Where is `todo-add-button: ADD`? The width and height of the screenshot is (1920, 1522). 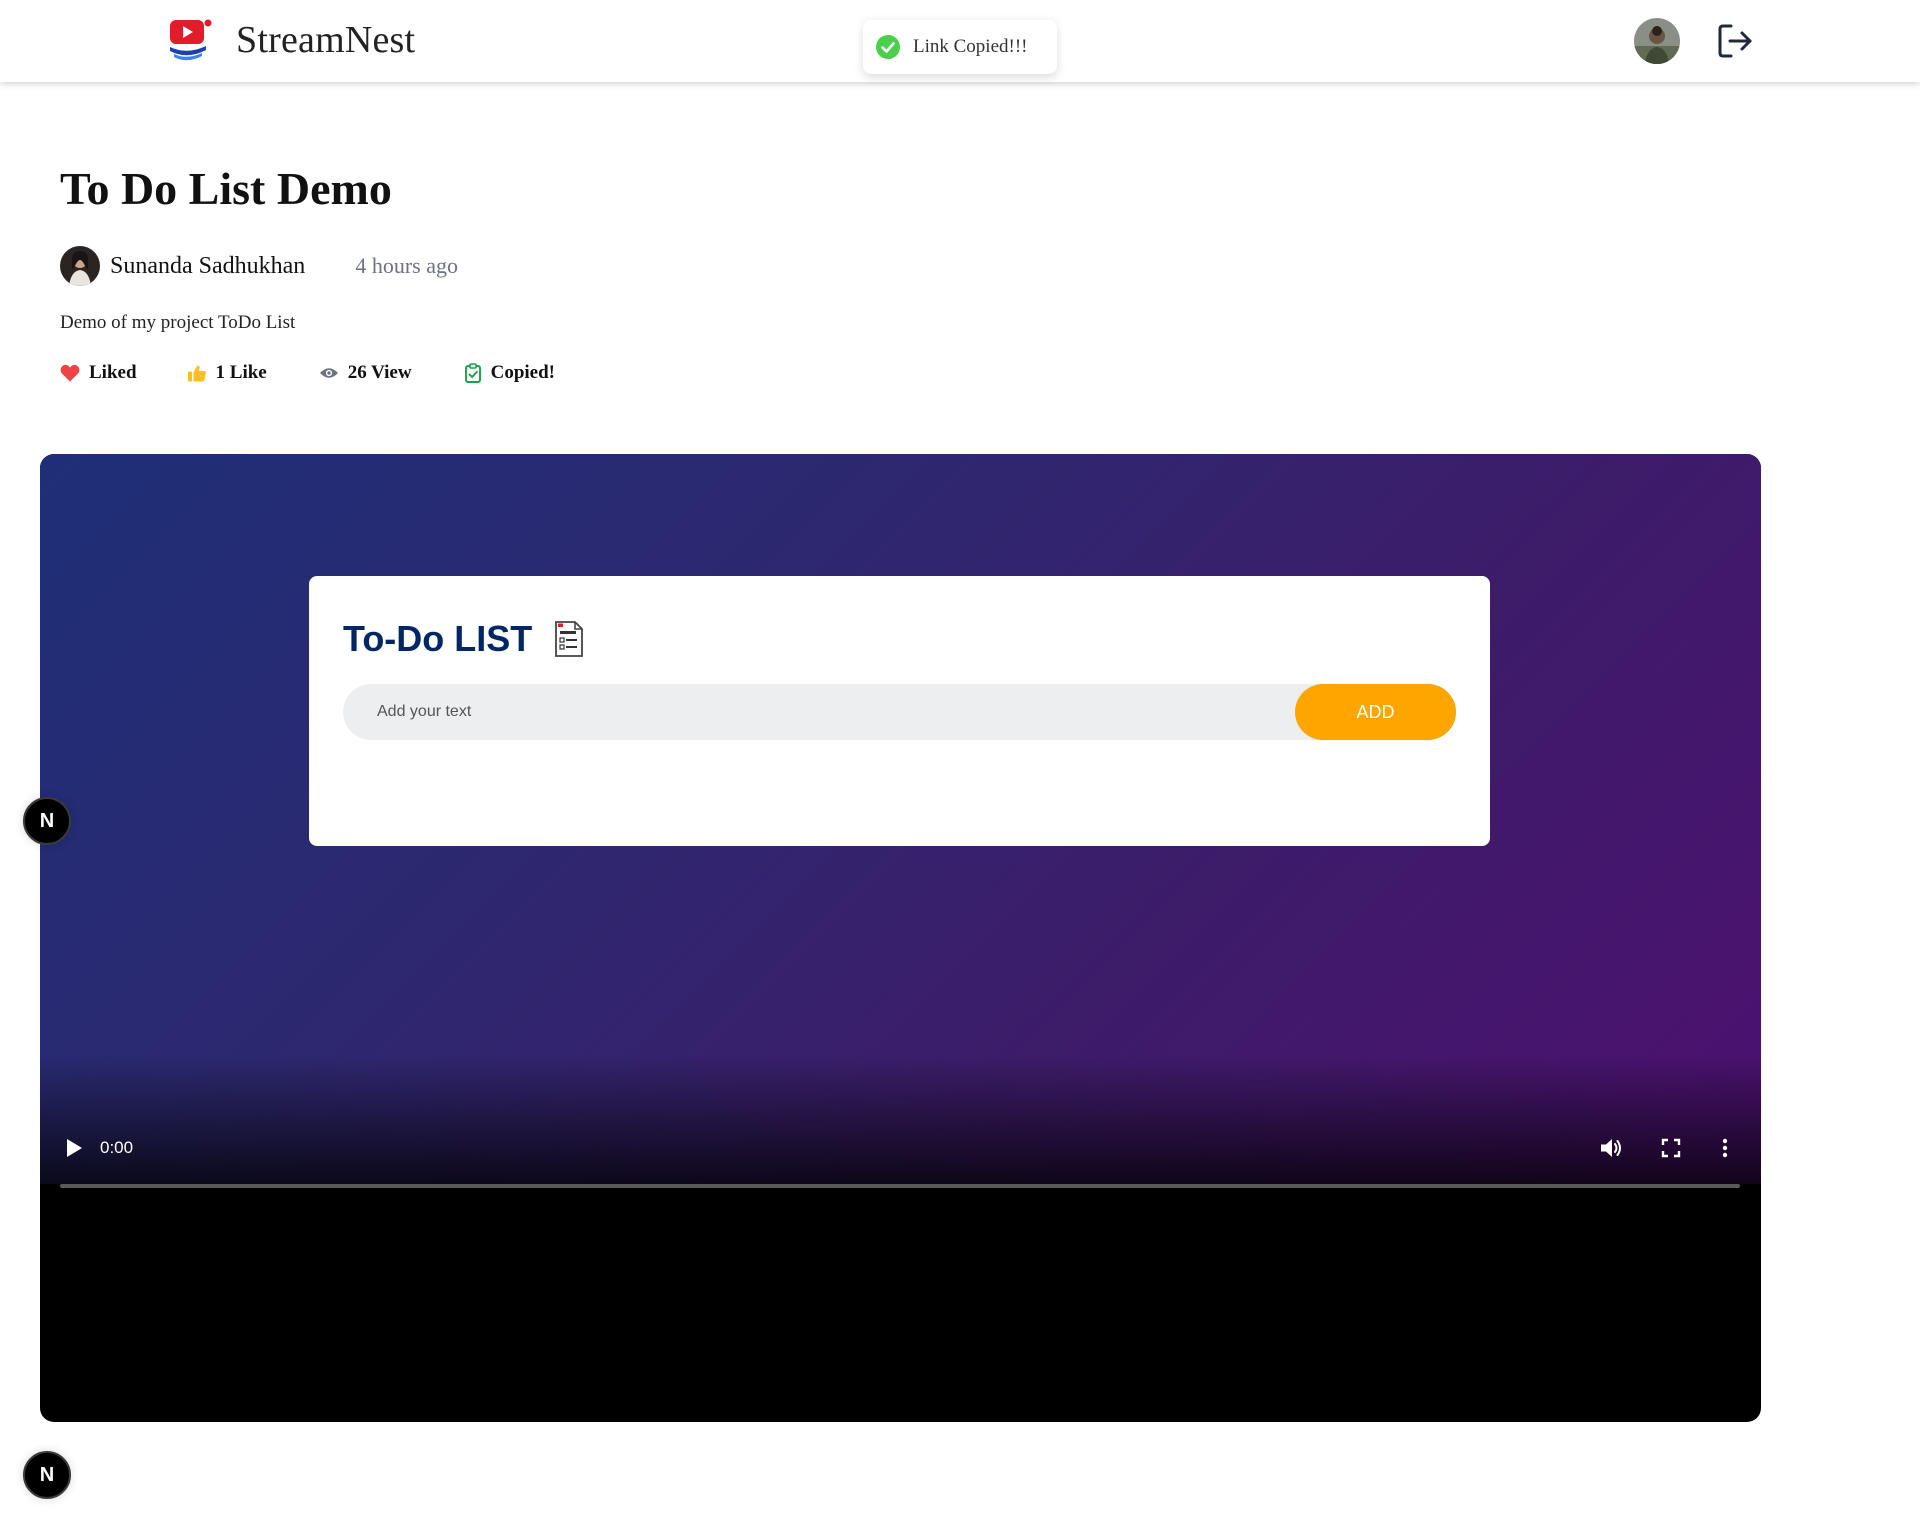 todo-add-button: ADD is located at coordinates (1375, 712).